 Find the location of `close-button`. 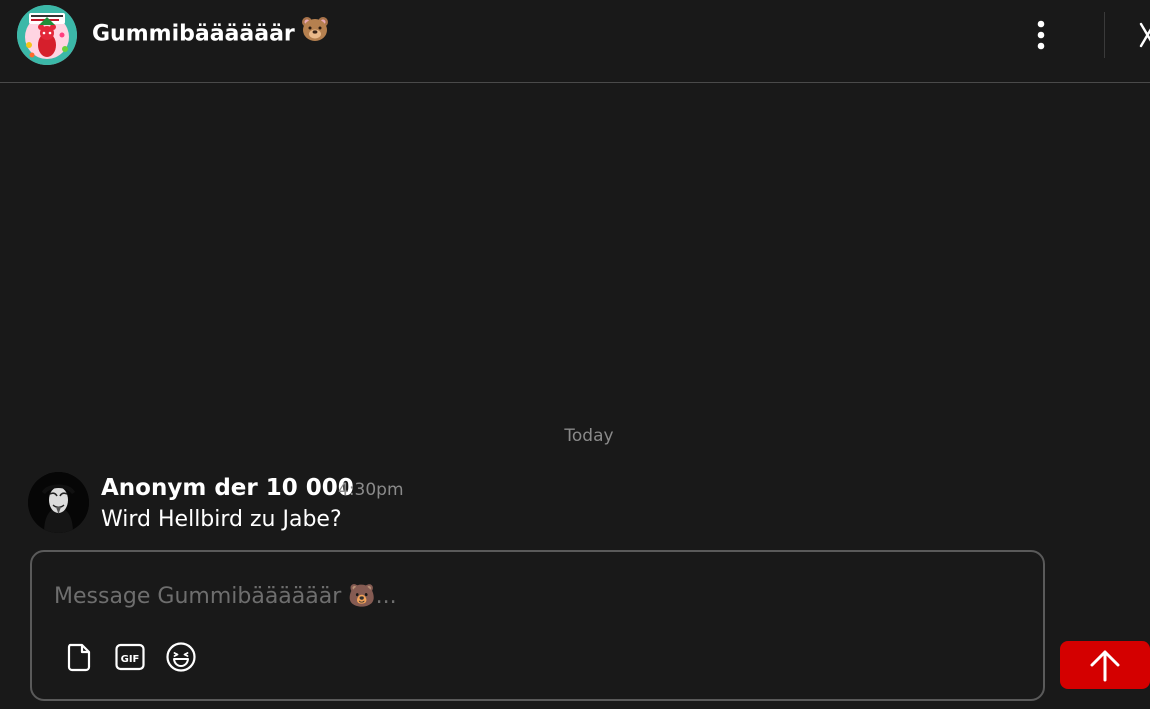

close-button is located at coordinates (1141, 35).